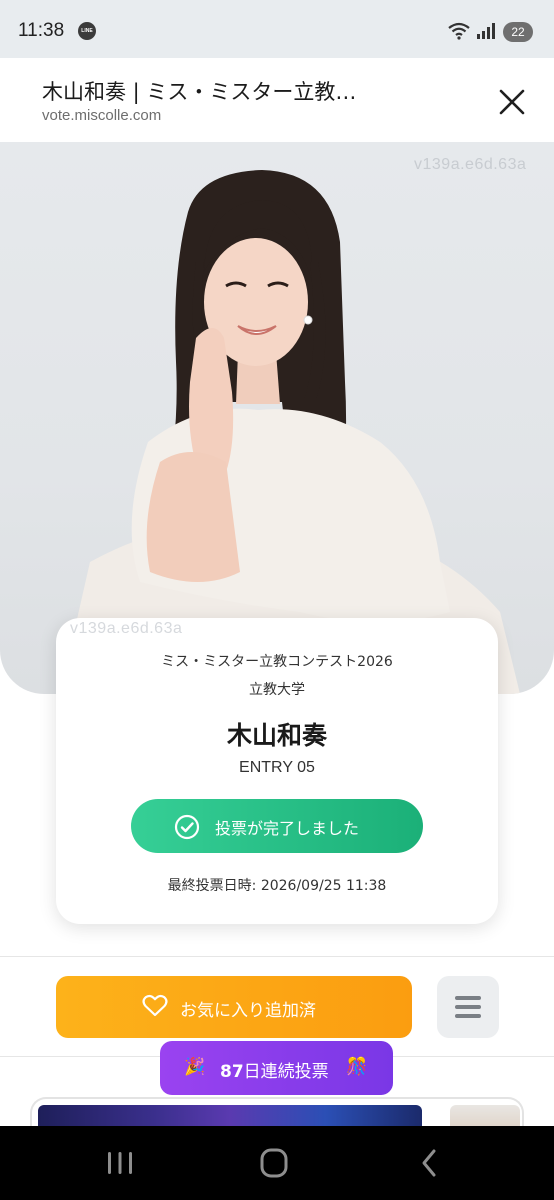  I want to click on status-time: 11:38, so click(41, 30).